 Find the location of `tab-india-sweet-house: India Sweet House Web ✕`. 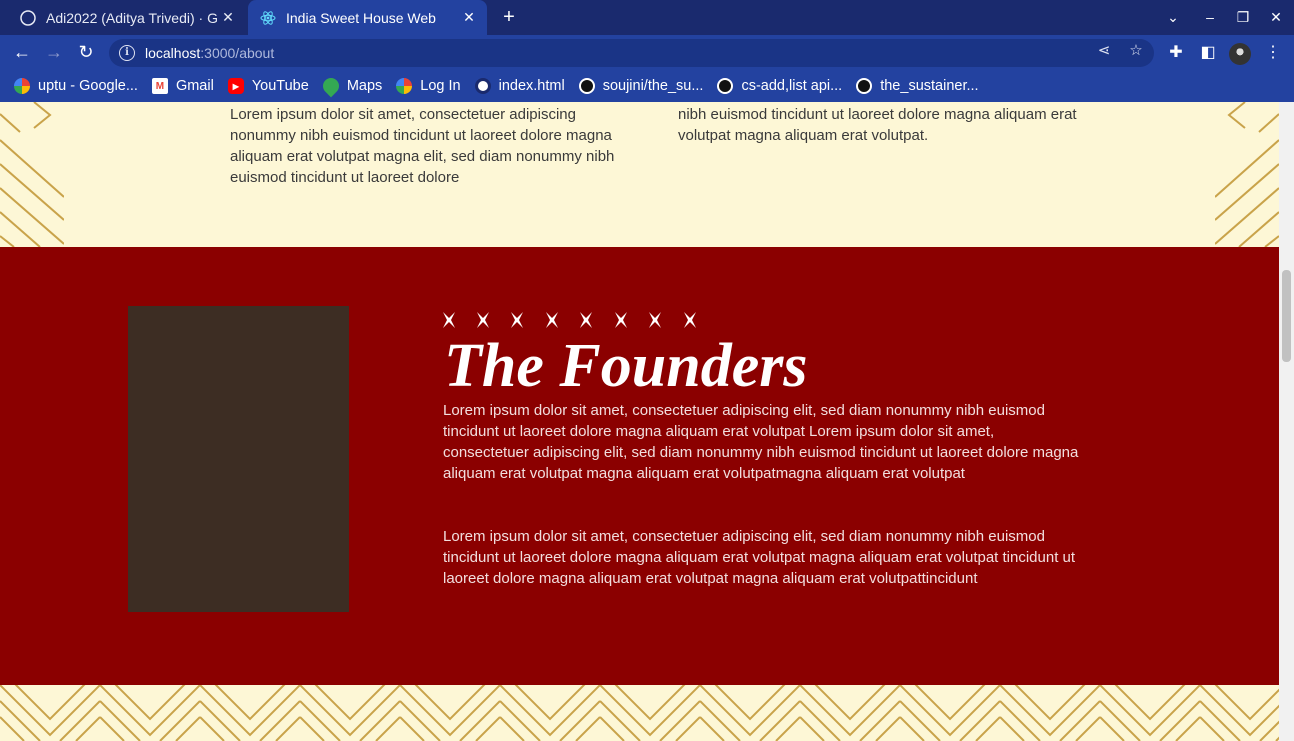

tab-india-sweet-house: India Sweet House Web ✕ is located at coordinates (367, 17).